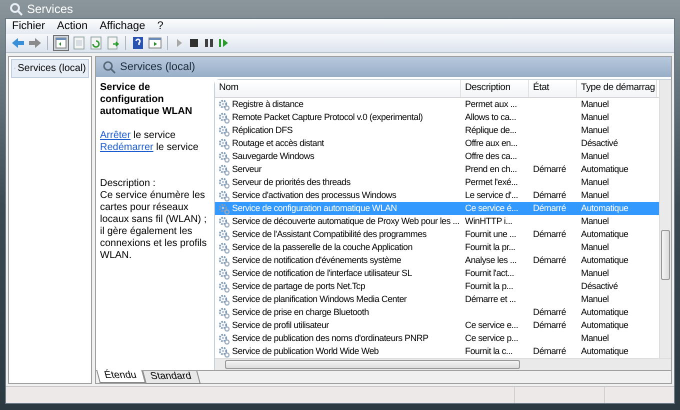 Image resolution: width=680 pixels, height=410 pixels. I want to click on vertical-scrollbar, so click(665, 219).